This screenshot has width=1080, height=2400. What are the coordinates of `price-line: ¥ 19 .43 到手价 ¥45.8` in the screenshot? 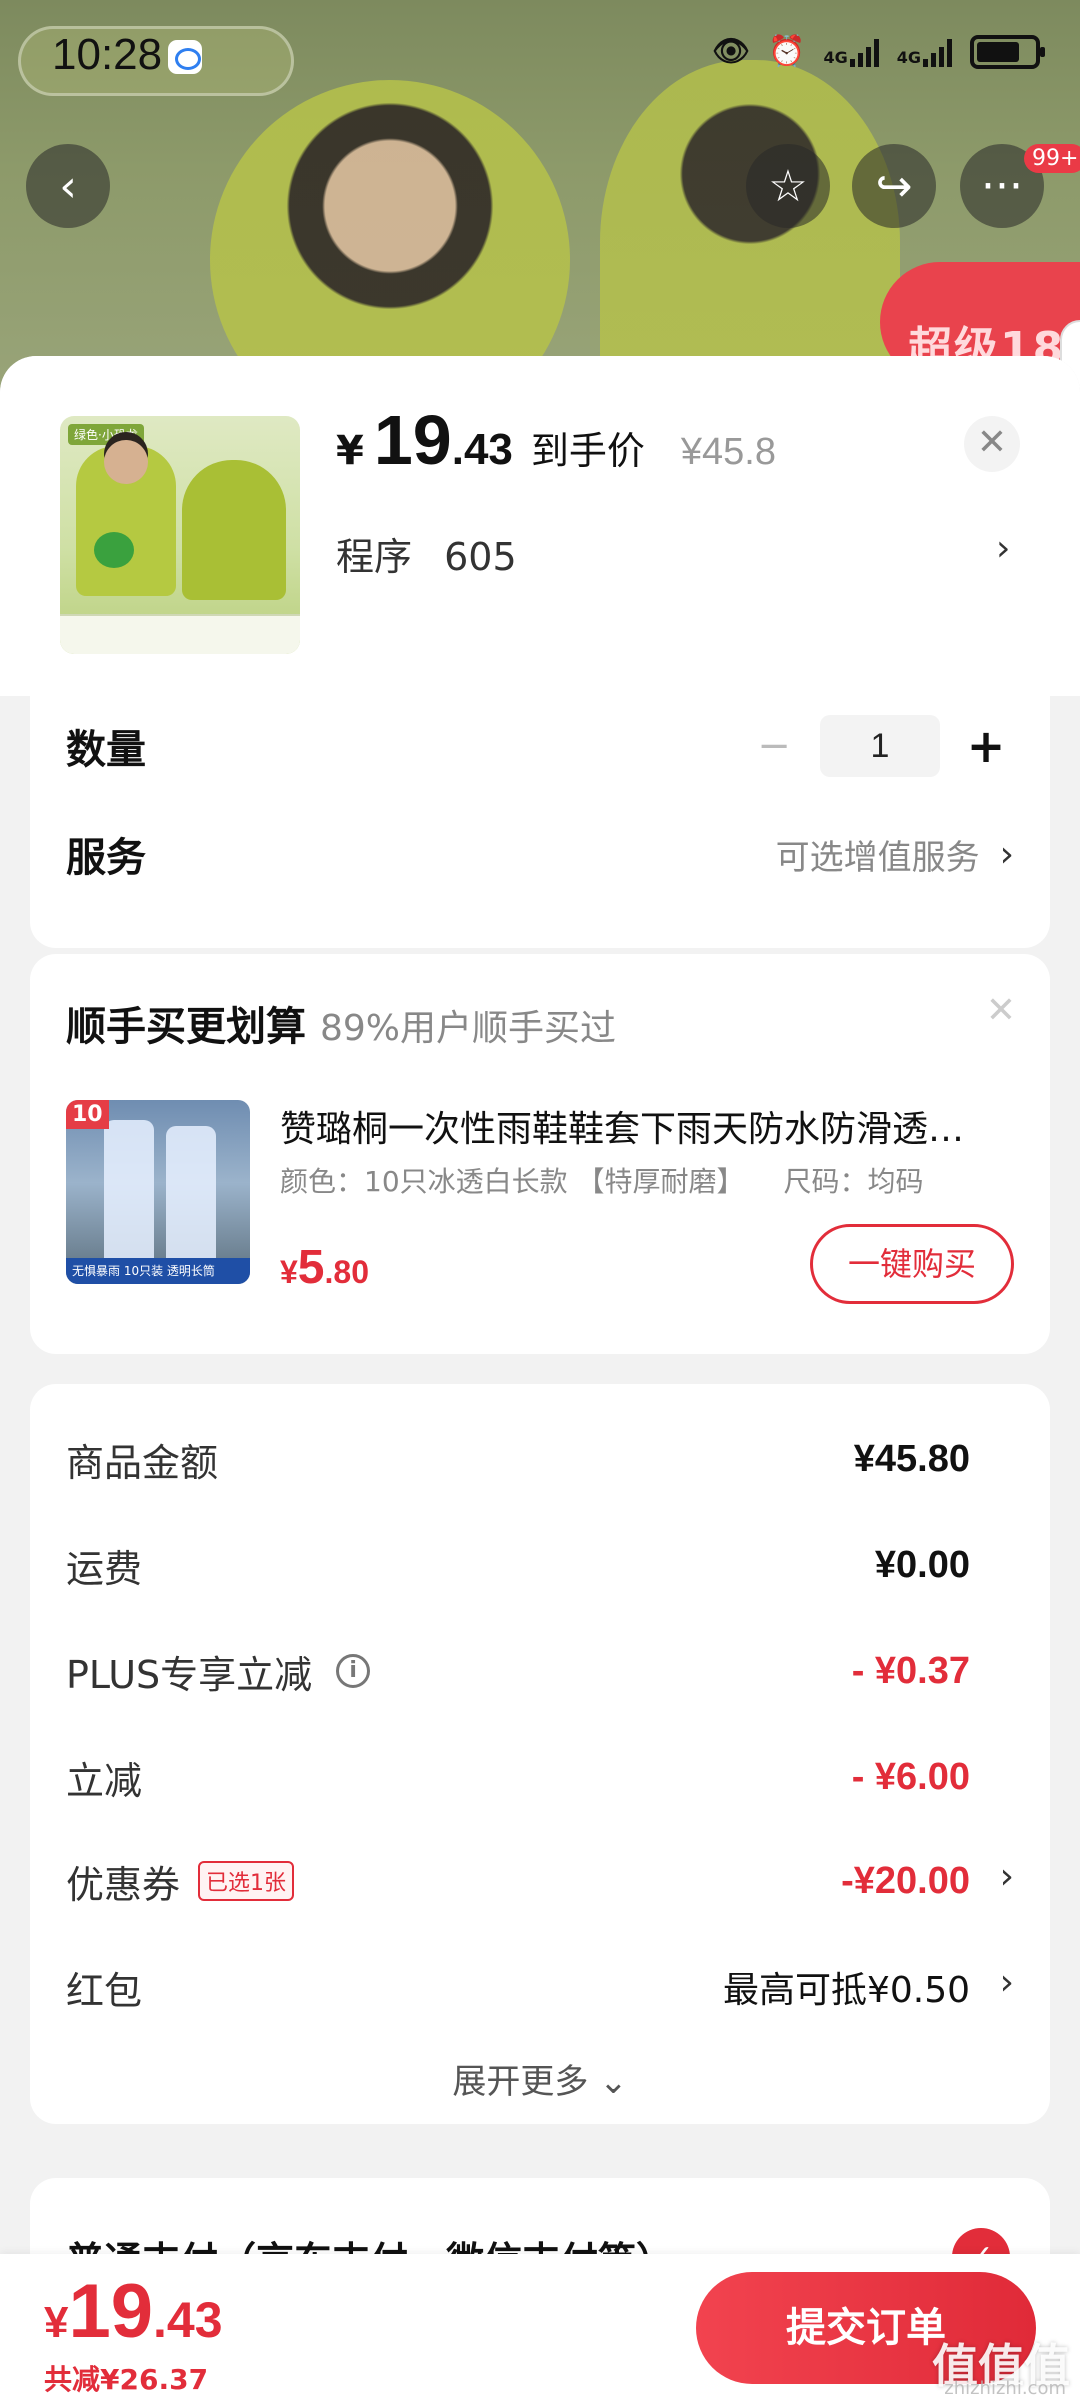 It's located at (556, 440).